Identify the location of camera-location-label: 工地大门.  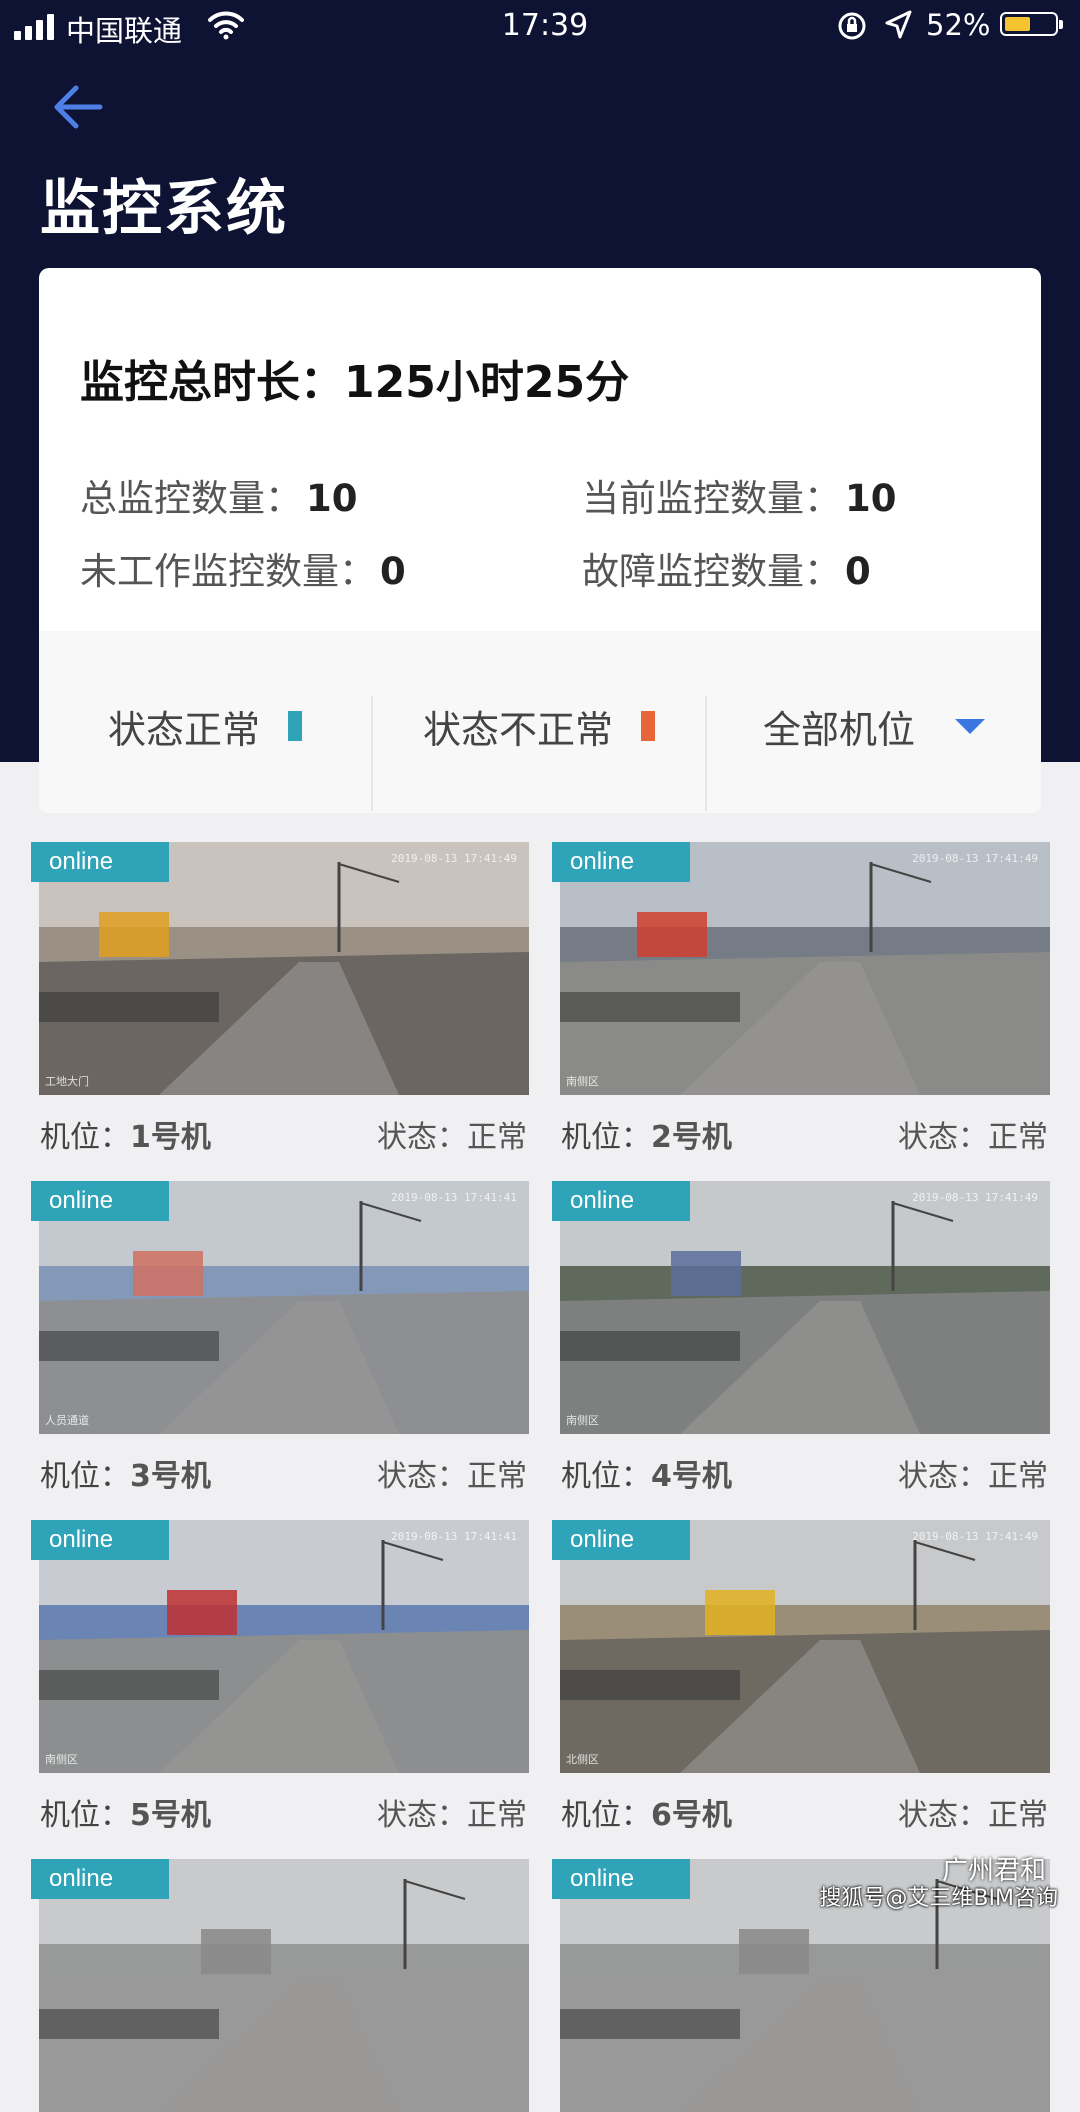
(67, 1081).